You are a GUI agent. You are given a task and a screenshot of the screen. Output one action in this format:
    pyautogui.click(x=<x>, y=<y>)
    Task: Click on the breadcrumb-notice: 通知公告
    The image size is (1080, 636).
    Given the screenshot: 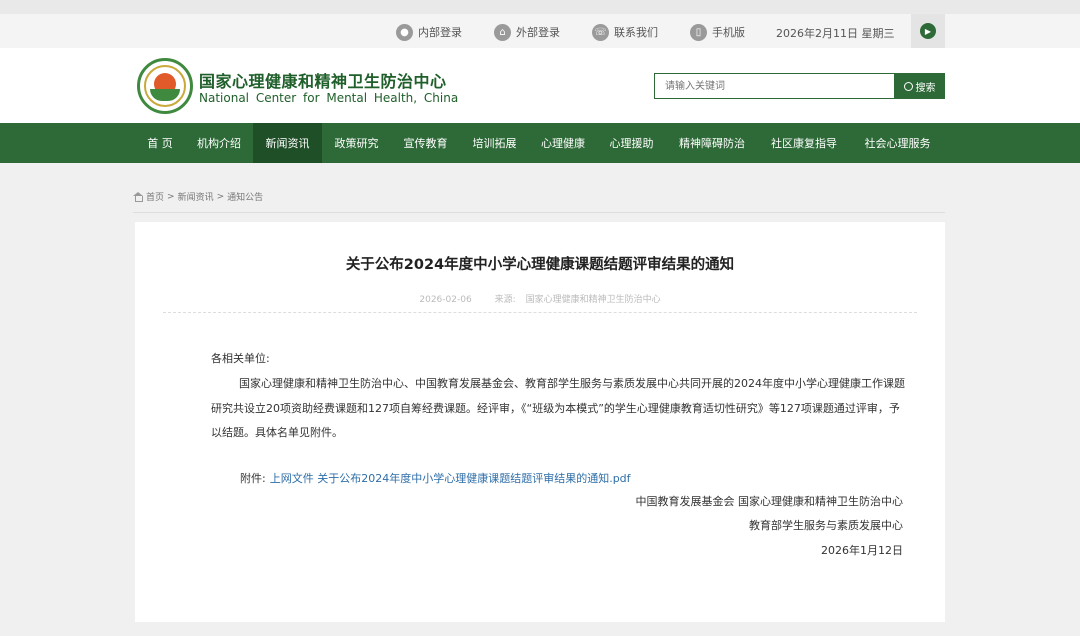 What is the action you would take?
    pyautogui.click(x=245, y=196)
    